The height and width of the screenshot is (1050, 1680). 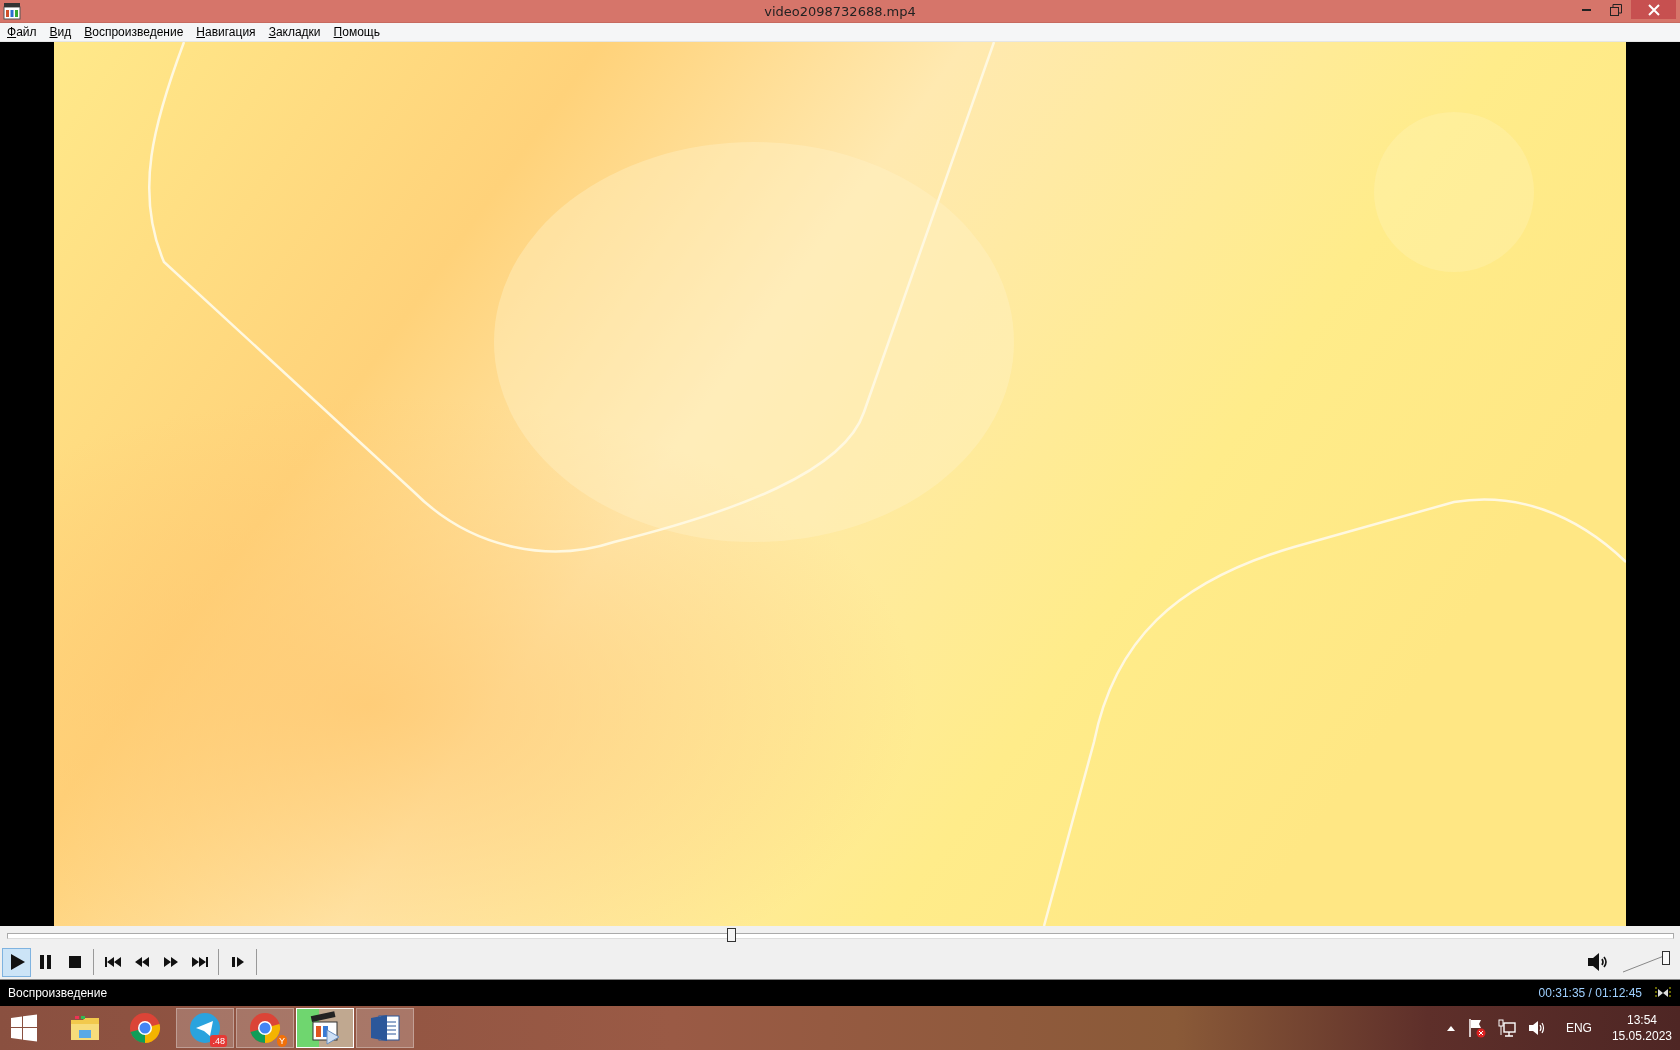 I want to click on menu-item: Закладки, so click(x=294, y=32).